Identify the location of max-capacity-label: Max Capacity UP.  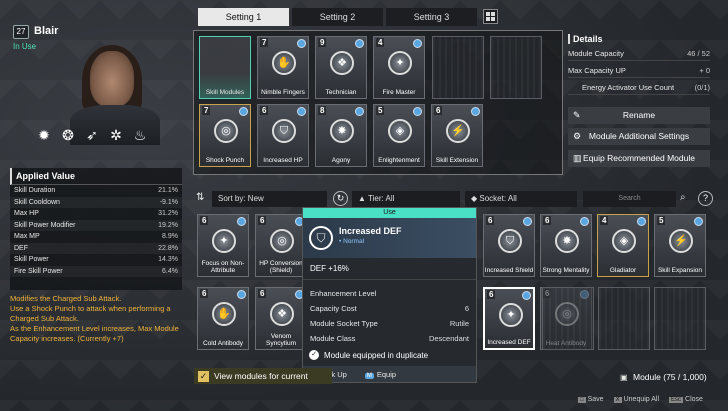
(597, 70).